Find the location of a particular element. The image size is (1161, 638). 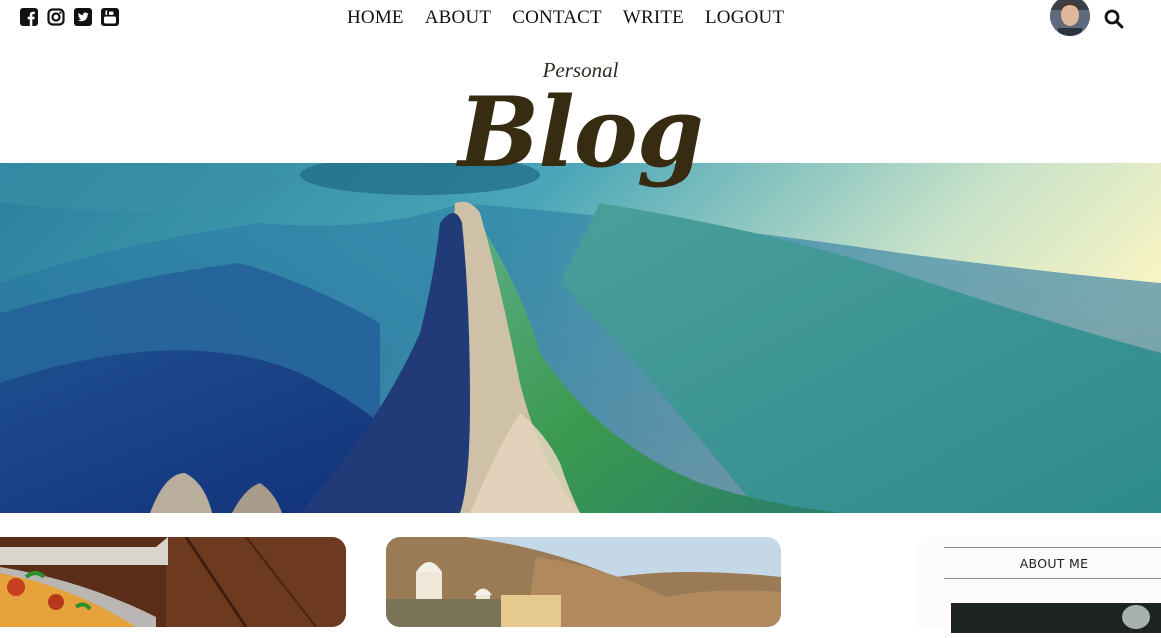

site-title: Blog is located at coordinates (581, 132).